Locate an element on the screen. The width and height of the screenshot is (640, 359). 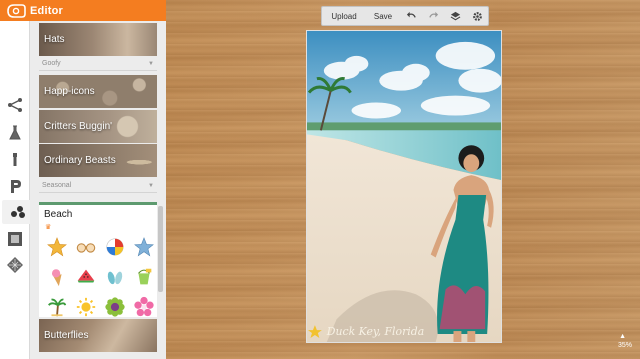
upload-button: Upload is located at coordinates (344, 16).